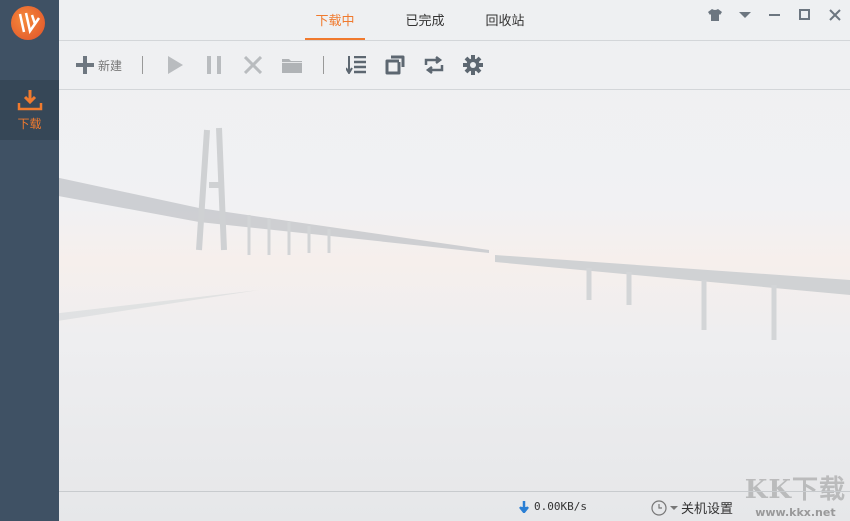 This screenshot has width=850, height=521. I want to click on tab-completed: 已完成, so click(425, 20).